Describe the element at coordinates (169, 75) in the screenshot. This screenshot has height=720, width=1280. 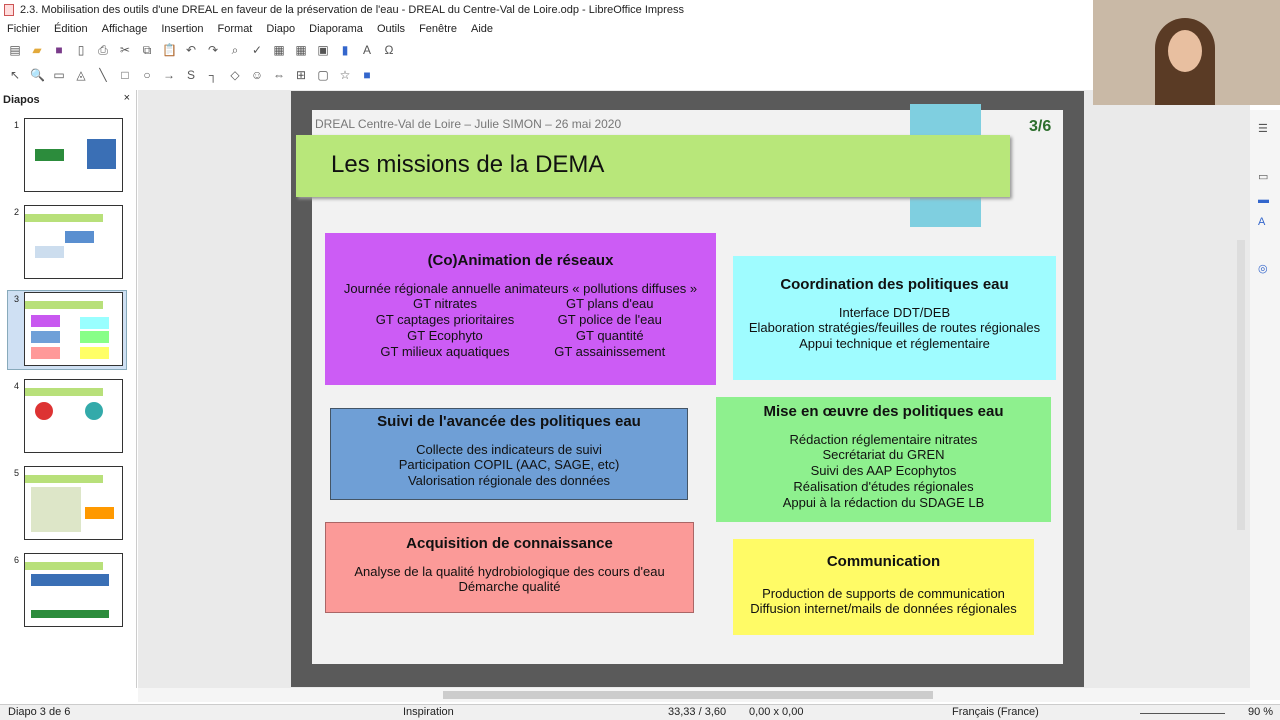
I see `arrow-icon: →` at that location.